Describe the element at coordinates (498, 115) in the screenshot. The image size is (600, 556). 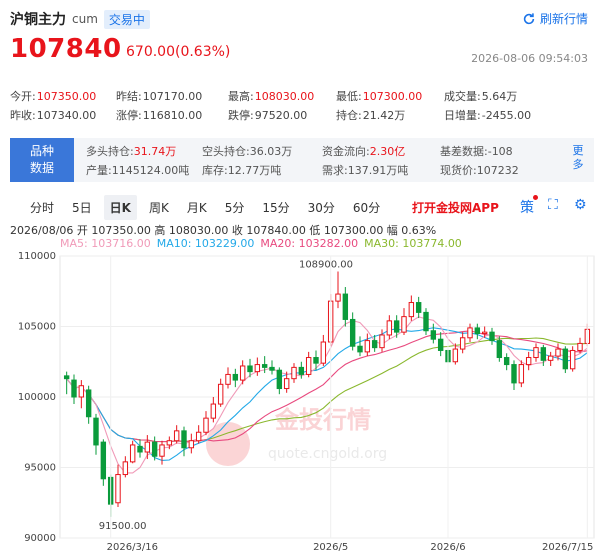
I see `stat-cell: 日增量:-2455.00` at that location.